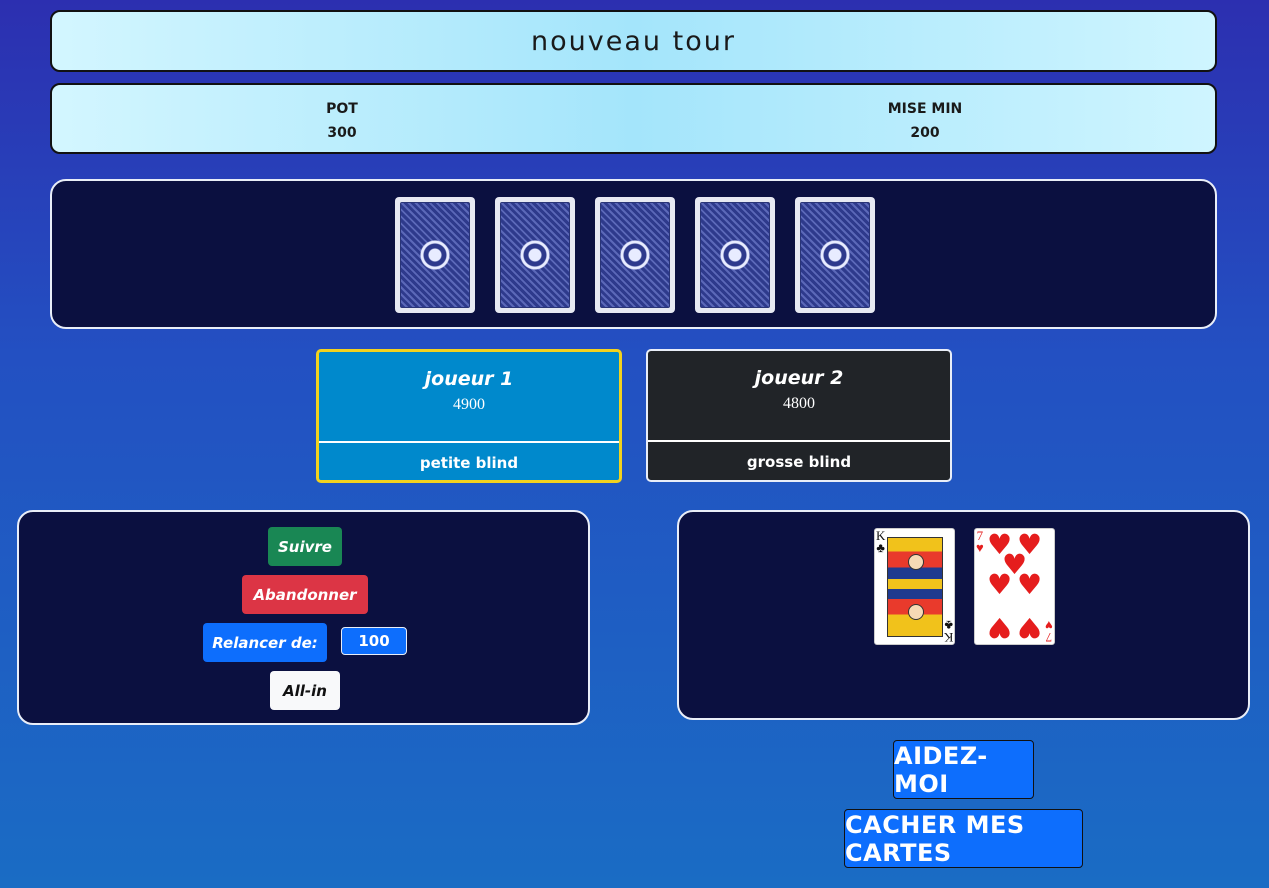 This screenshot has width=1269, height=888. I want to click on king-of-clubs-card: K ♣ K ♣, so click(914, 586).